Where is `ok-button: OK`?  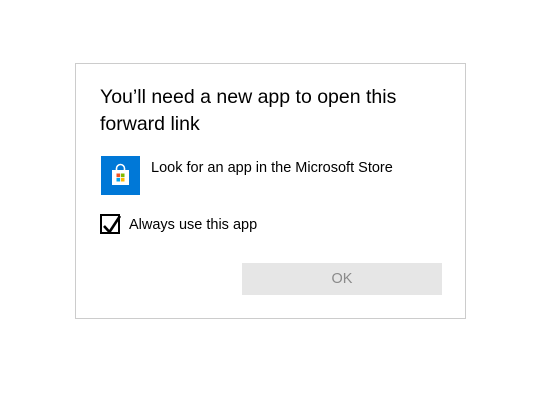
ok-button: OK is located at coordinates (342, 279).